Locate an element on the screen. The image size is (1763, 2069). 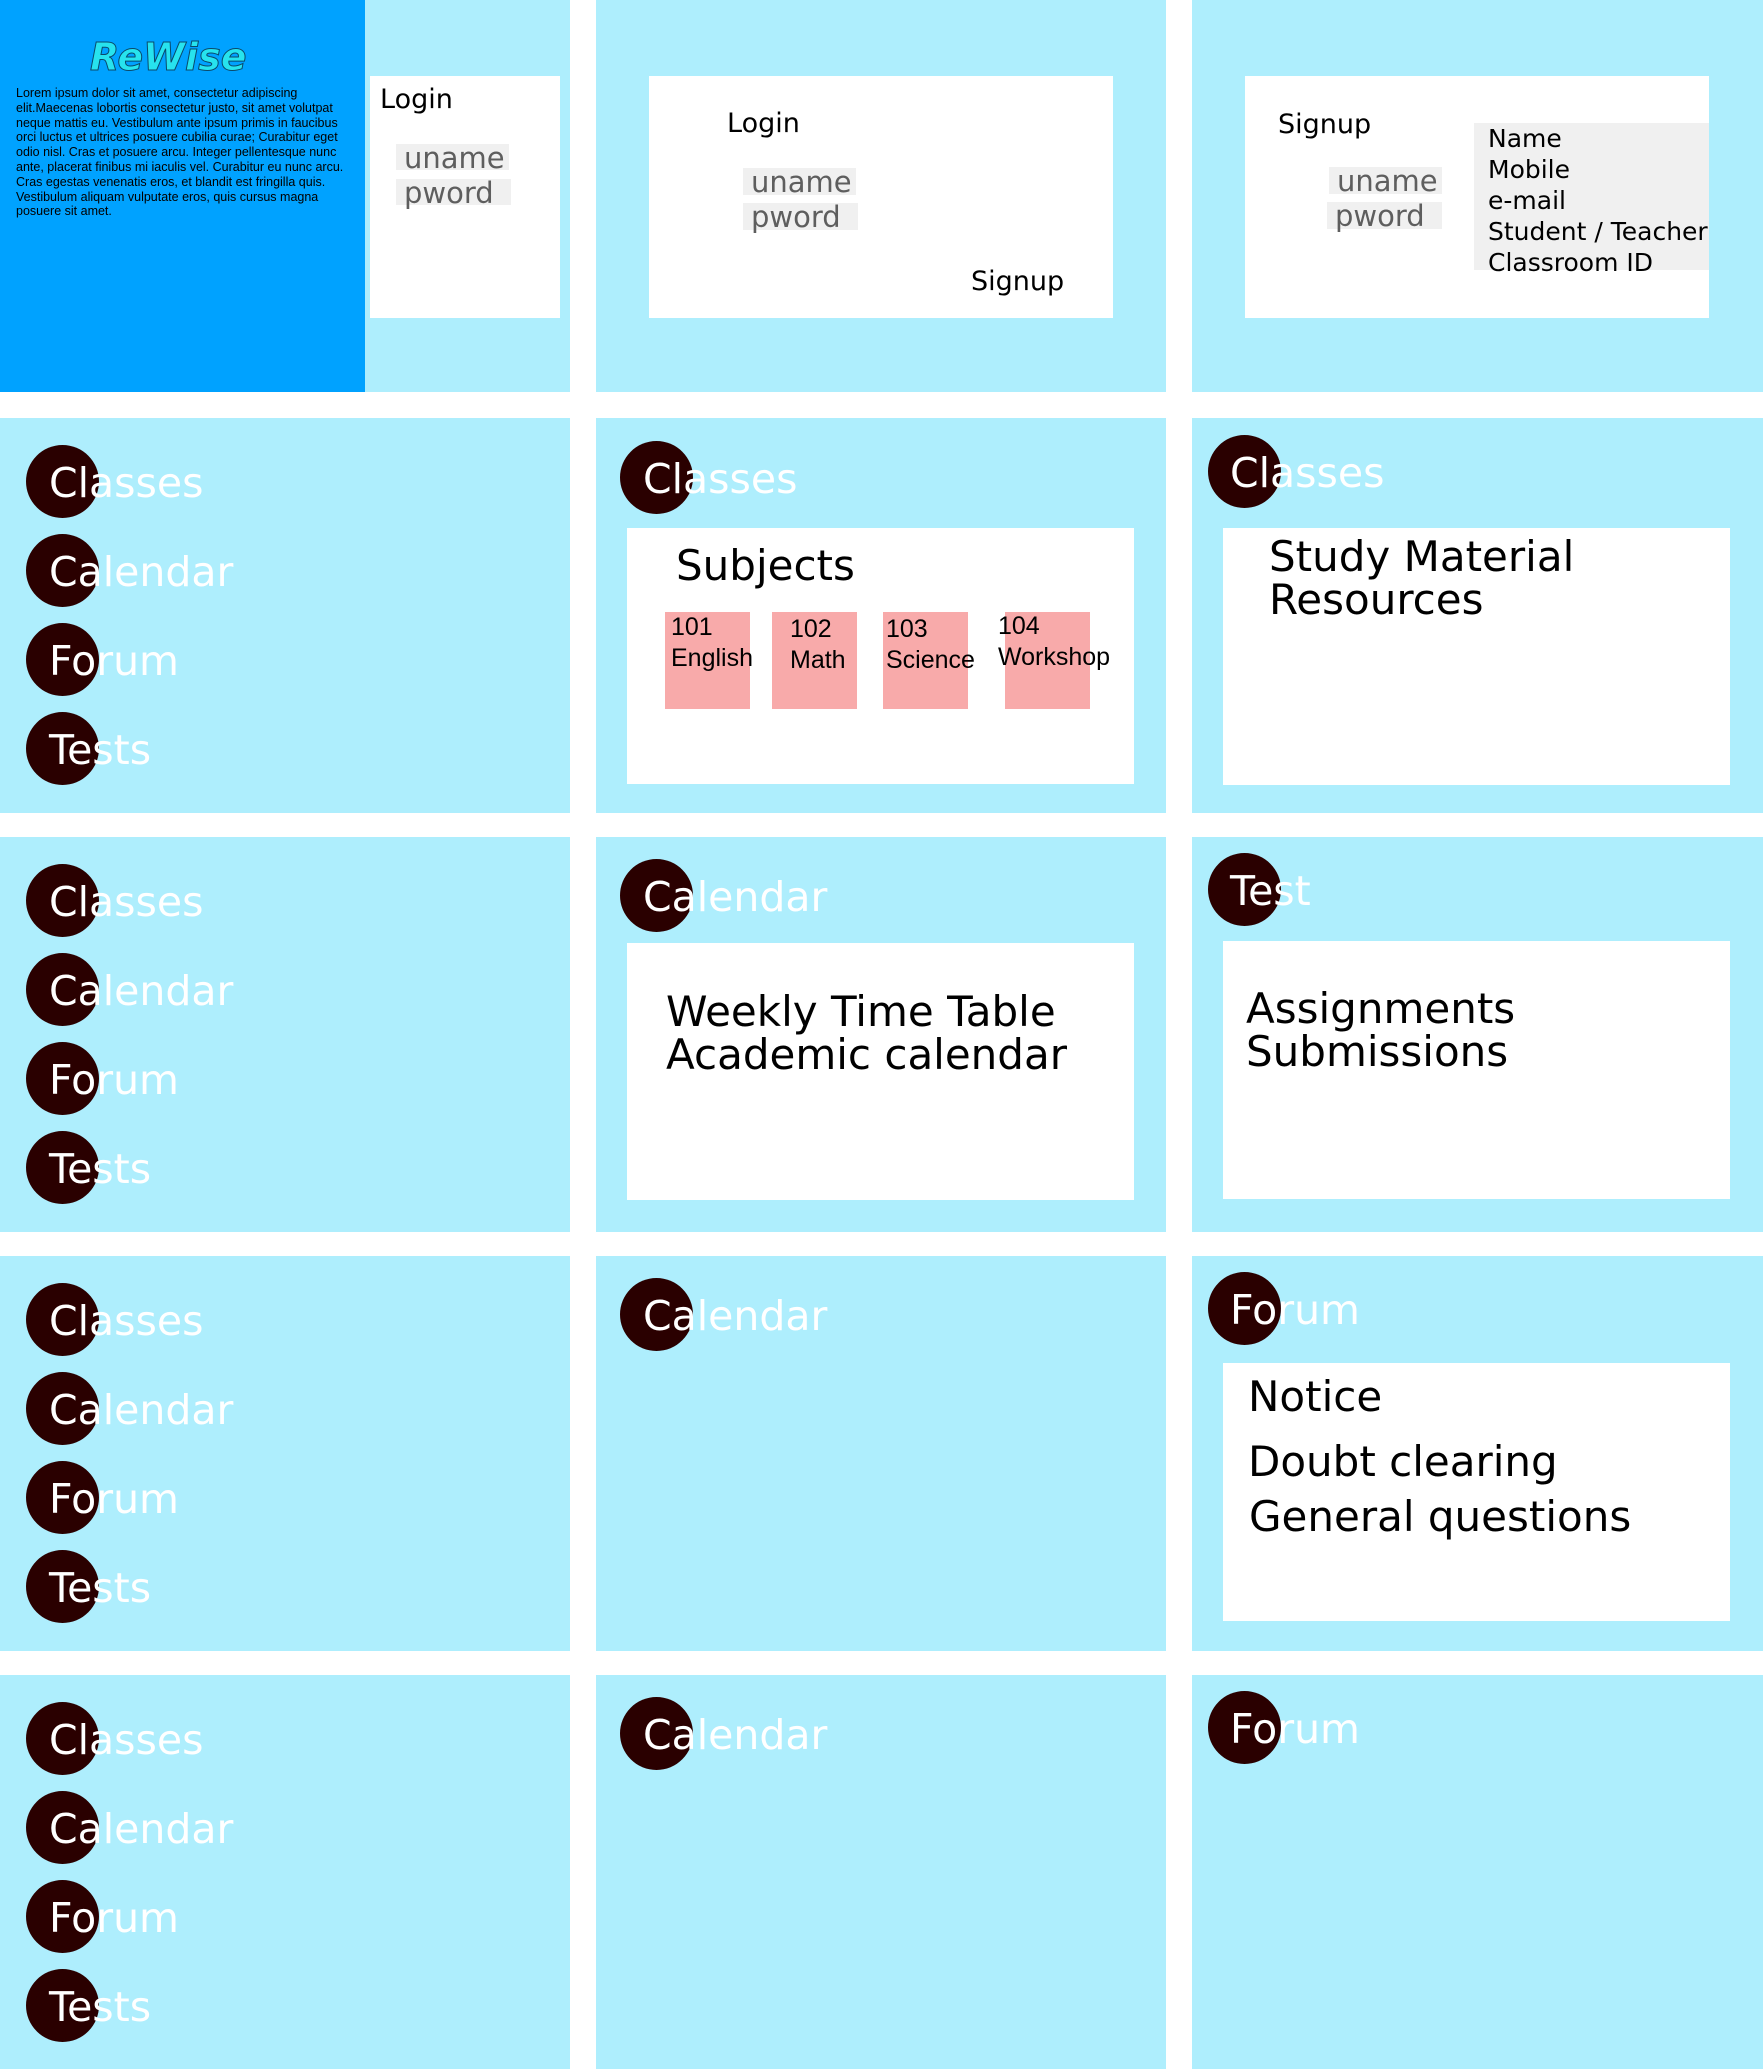
material-card: Study Material Resources is located at coordinates (1476, 656).